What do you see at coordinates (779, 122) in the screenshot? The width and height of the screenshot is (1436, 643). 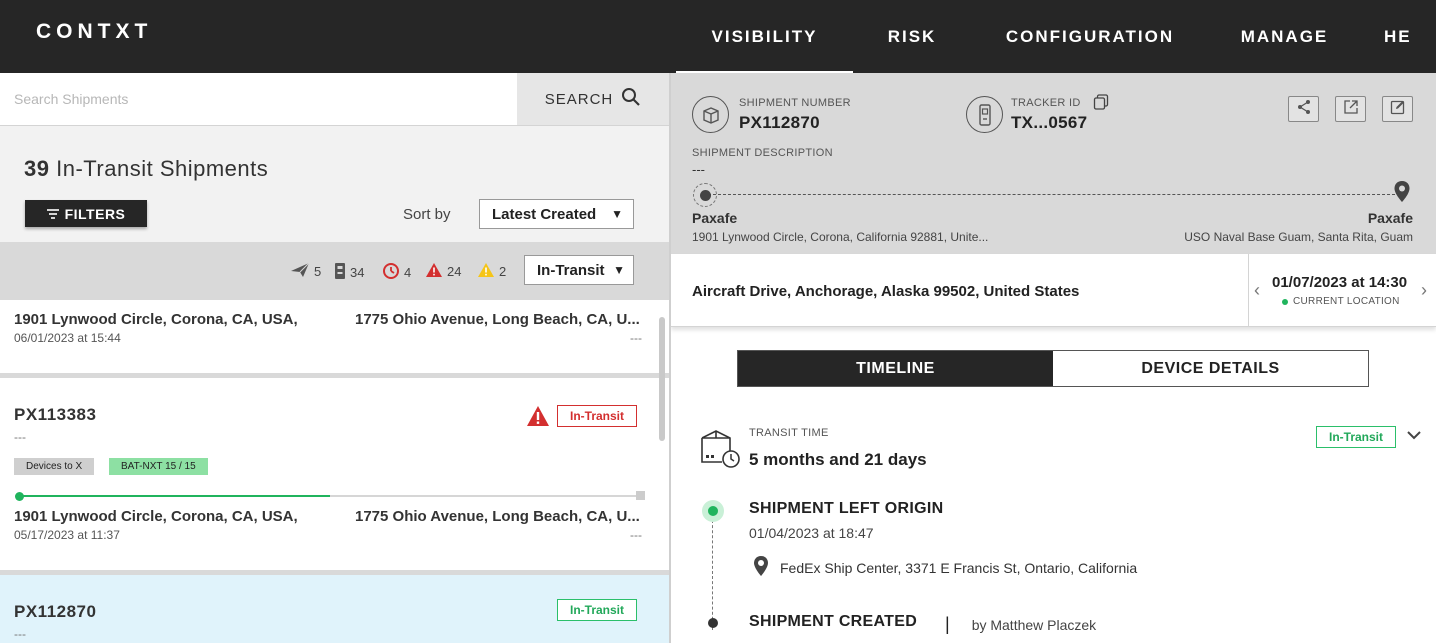 I see `shipment-number: PX112870` at bounding box center [779, 122].